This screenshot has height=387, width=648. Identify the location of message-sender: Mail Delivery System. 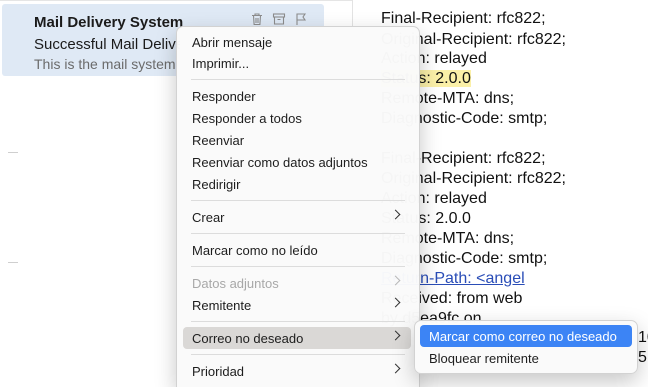
(109, 22).